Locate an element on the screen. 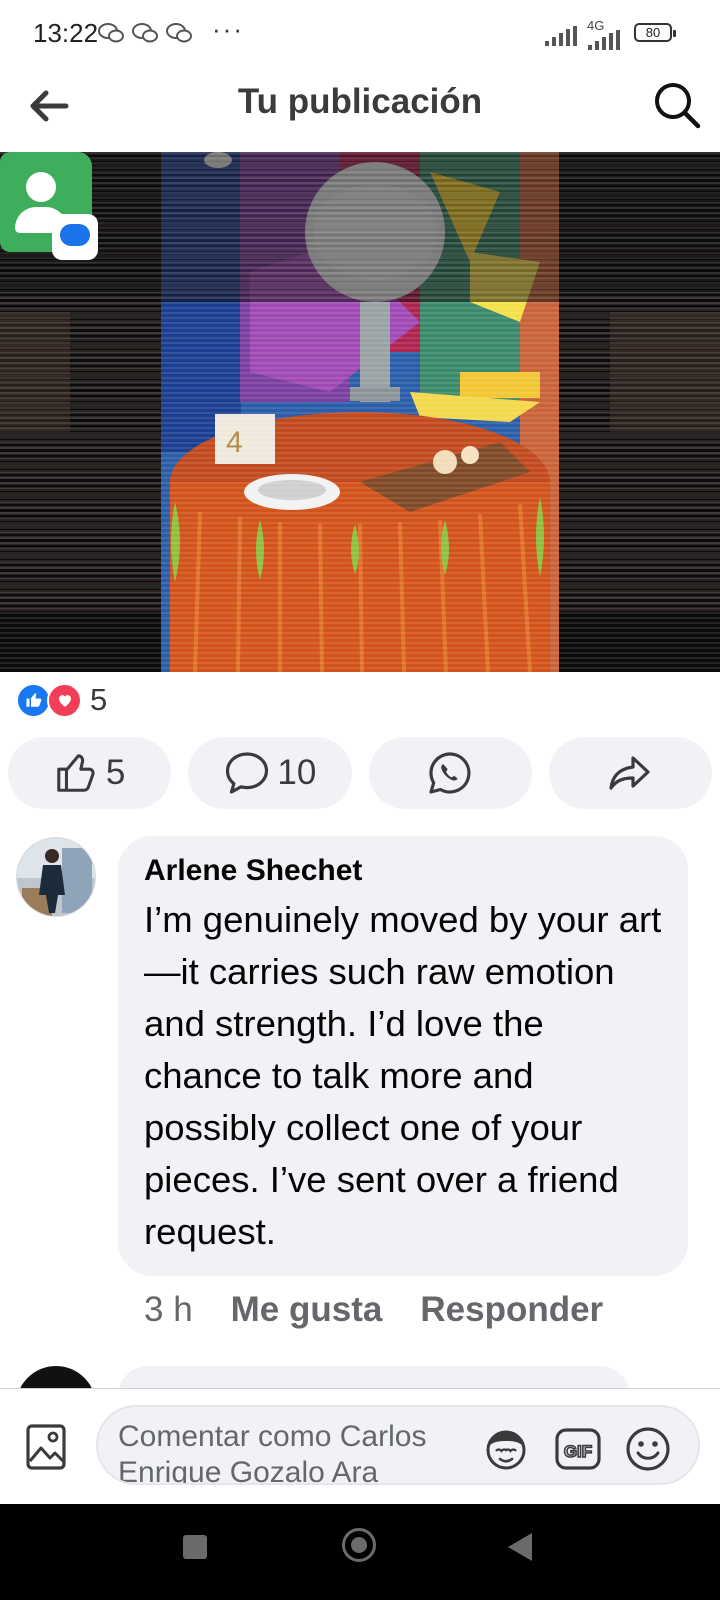 This screenshot has width=720, height=1600. add-photo-button is located at coordinates (47, 1447).